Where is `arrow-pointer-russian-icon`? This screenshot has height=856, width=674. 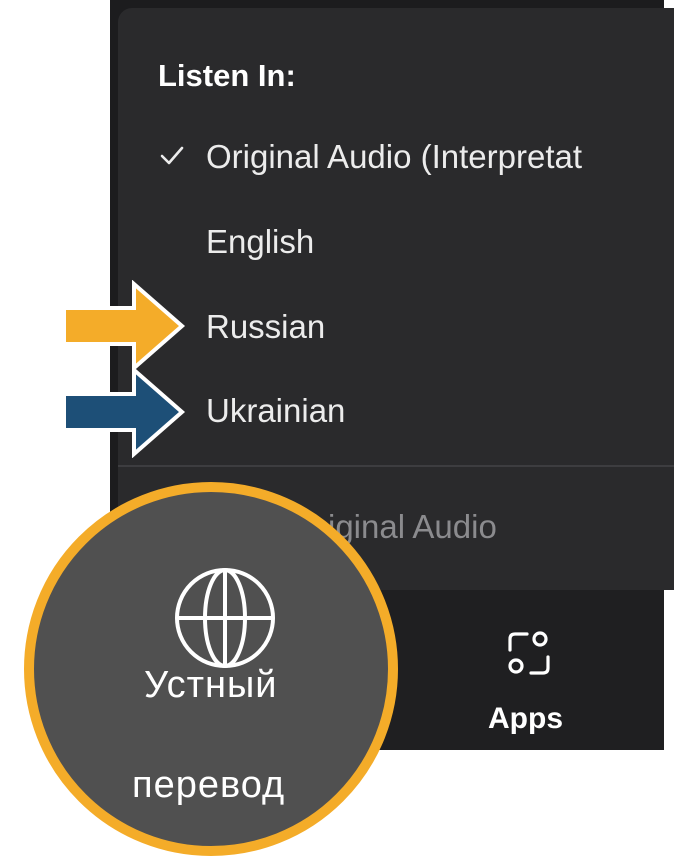 arrow-pointer-russian-icon is located at coordinates (124, 326).